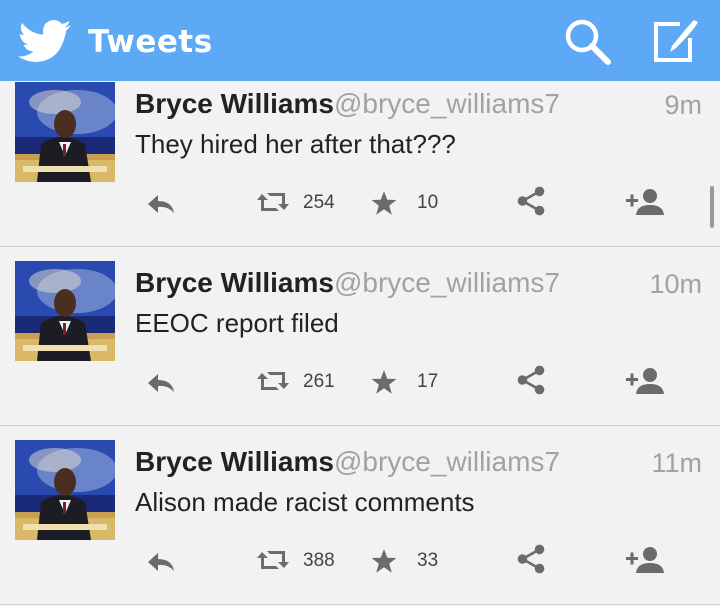  Describe the element at coordinates (428, 381) in the screenshot. I see `favorite-count: 17` at that location.